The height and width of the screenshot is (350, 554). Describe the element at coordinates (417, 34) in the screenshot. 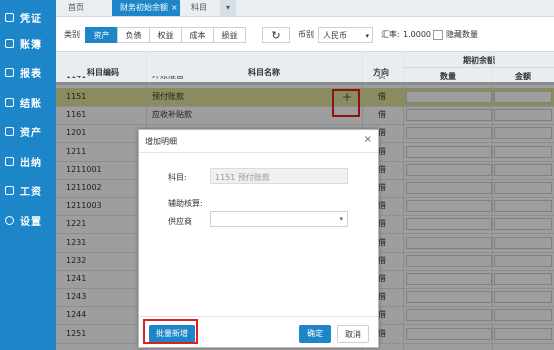

I see `rate-value: 1.0000` at that location.